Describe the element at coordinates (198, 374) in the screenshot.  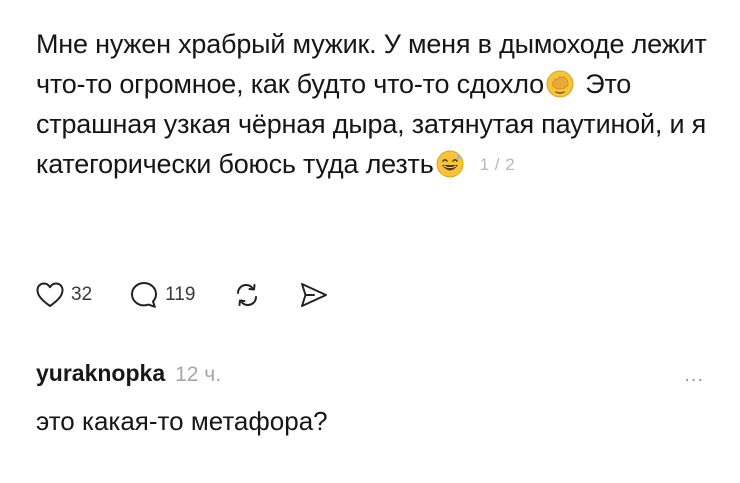
I see `comment-time: 12 ч.` at that location.